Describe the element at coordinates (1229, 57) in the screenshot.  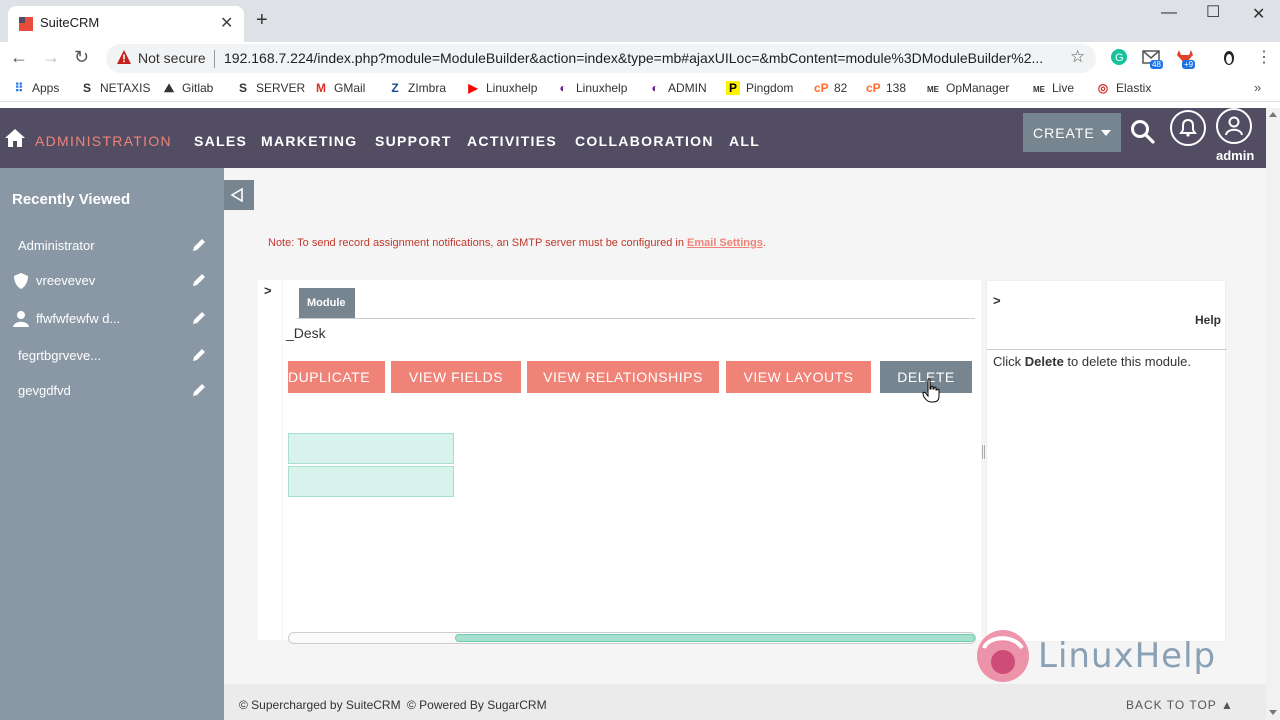
I see `profile-penguin-icon` at that location.